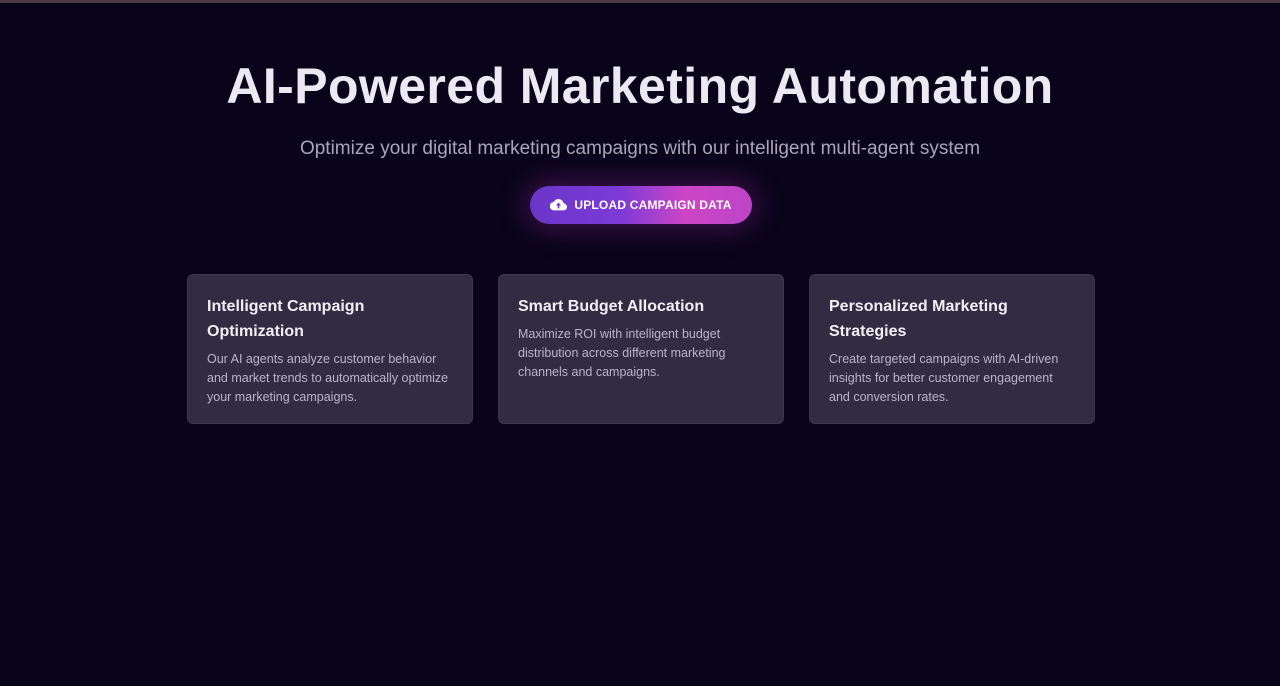  I want to click on cloud-upload-icon, so click(559, 205).